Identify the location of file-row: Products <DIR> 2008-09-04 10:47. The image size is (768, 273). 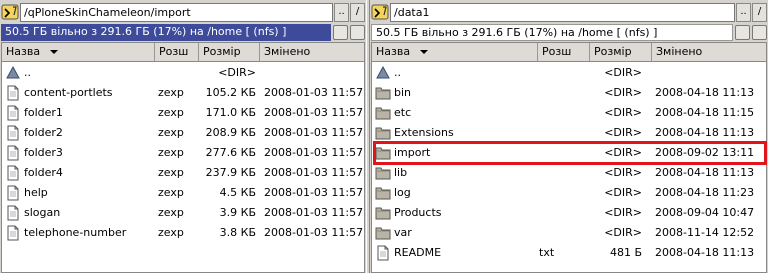
(569, 213).